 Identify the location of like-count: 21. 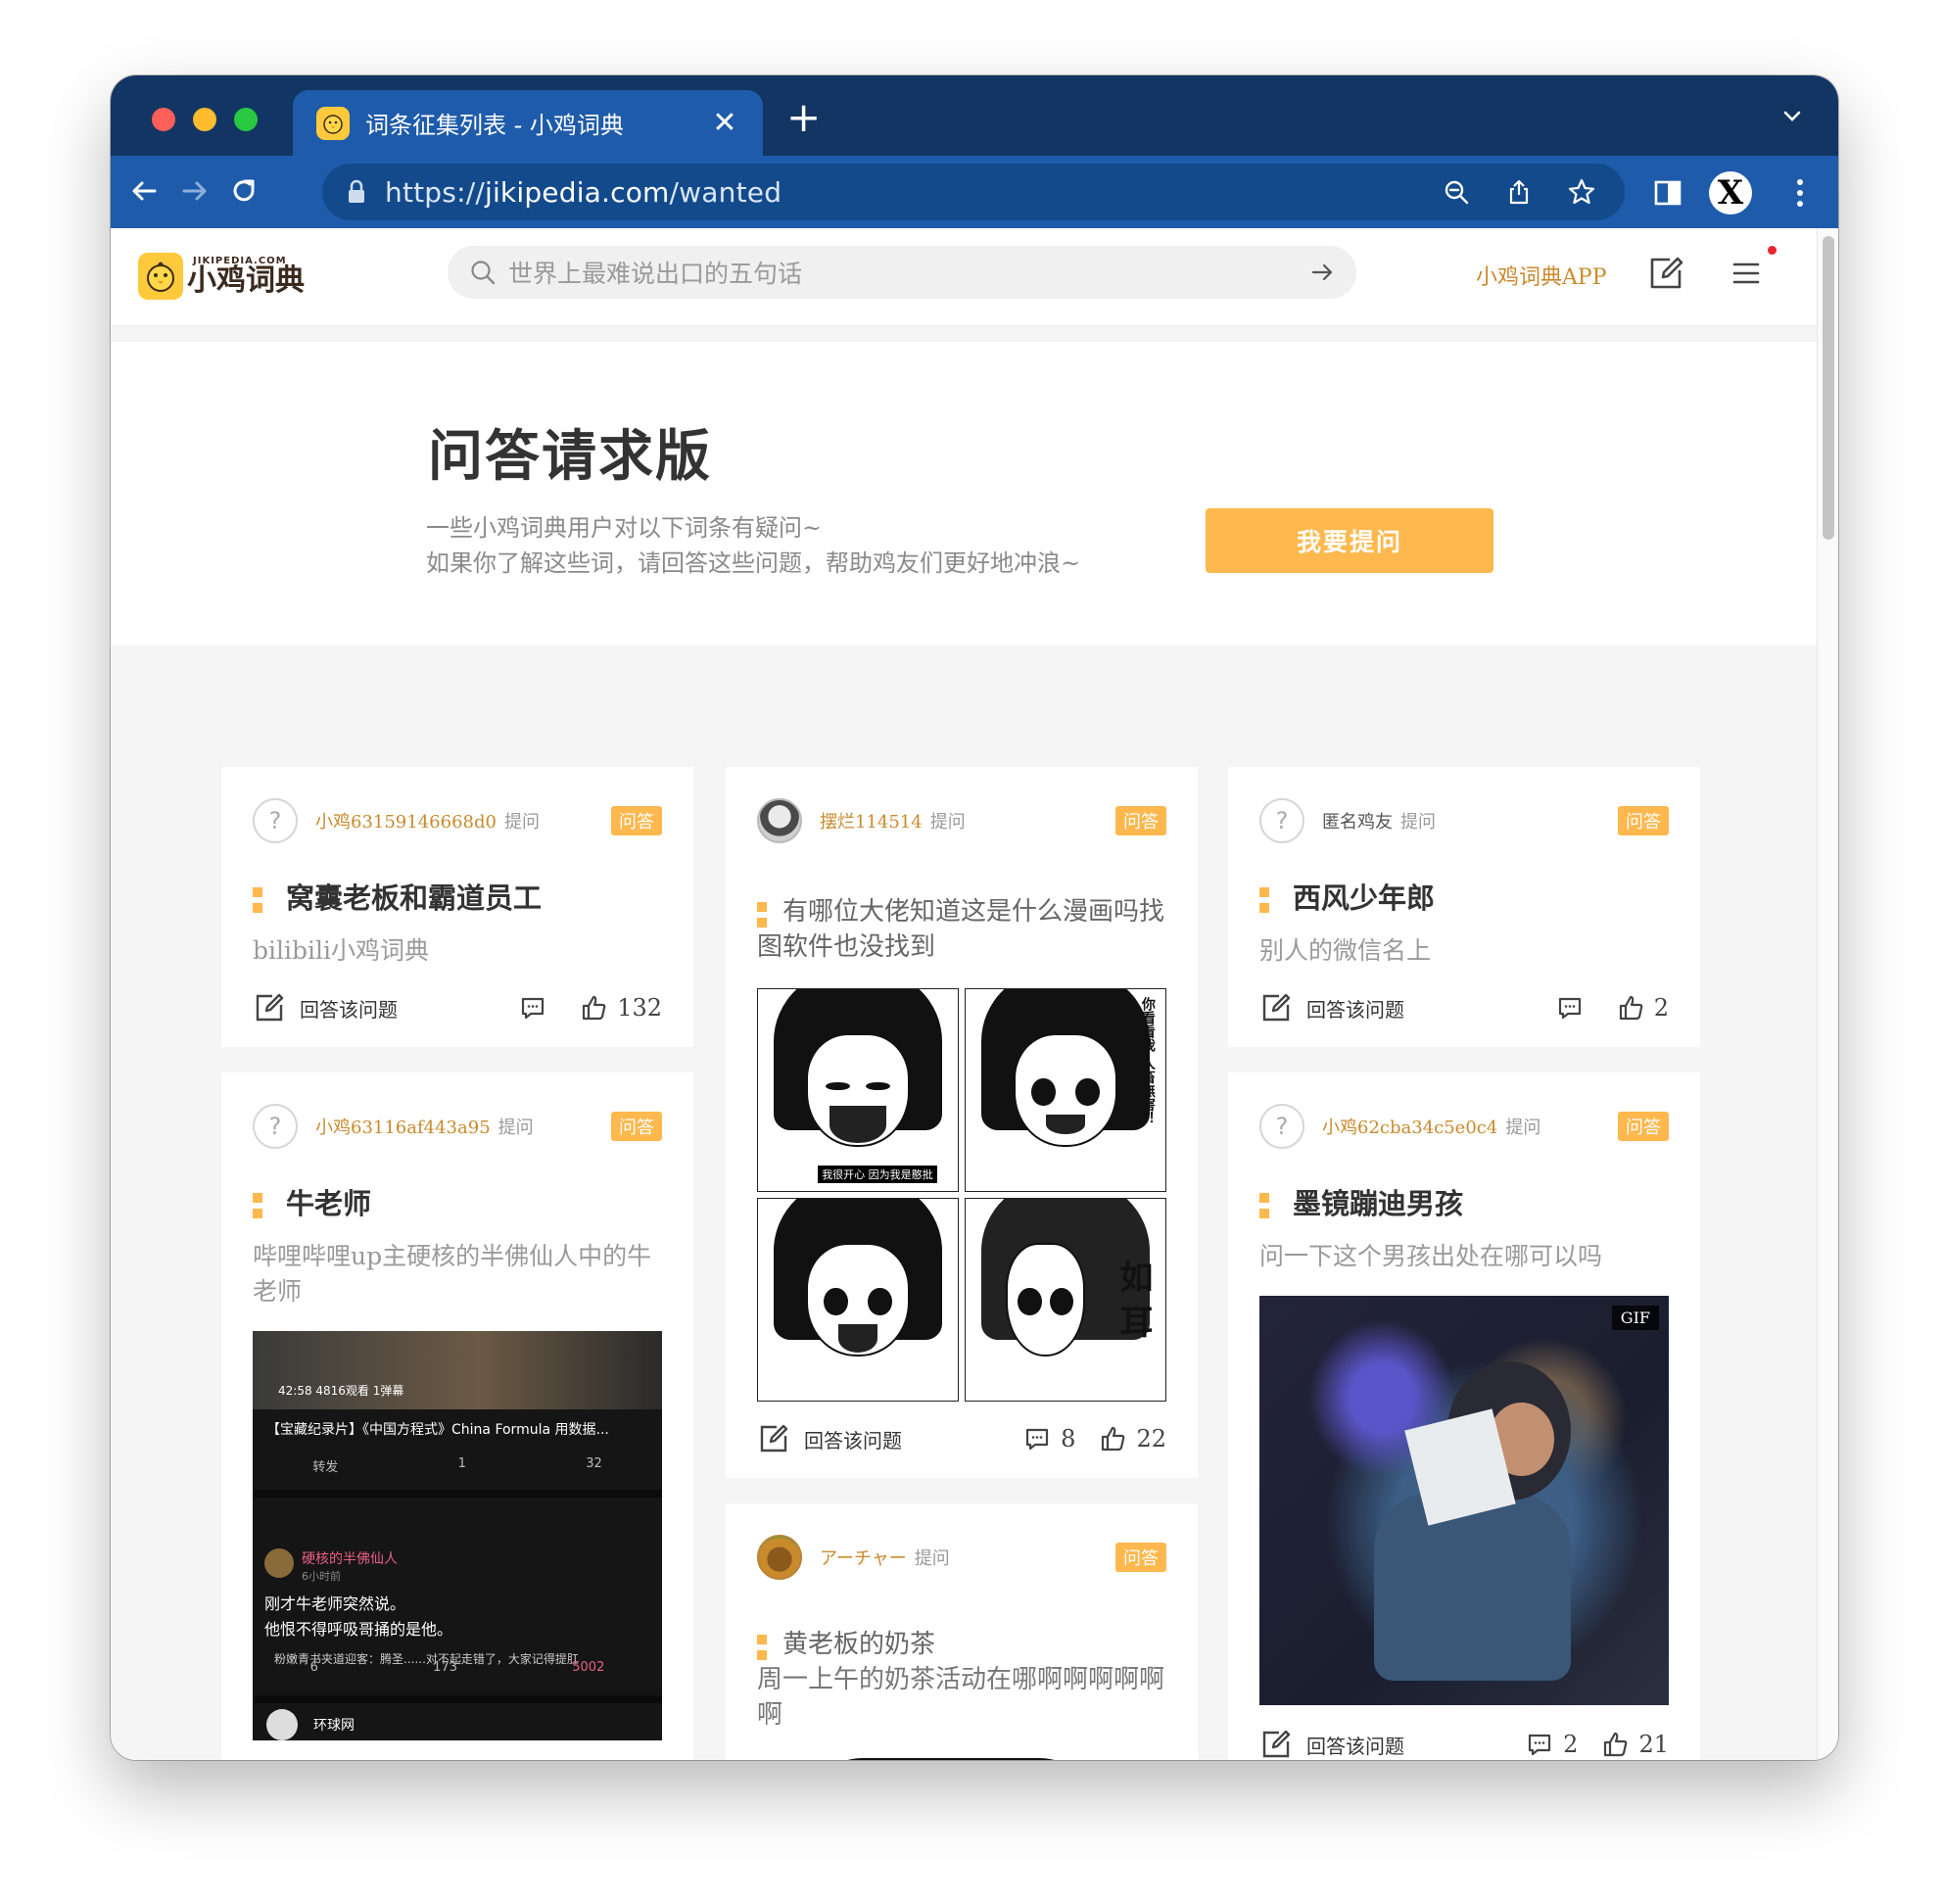
(1635, 1744).